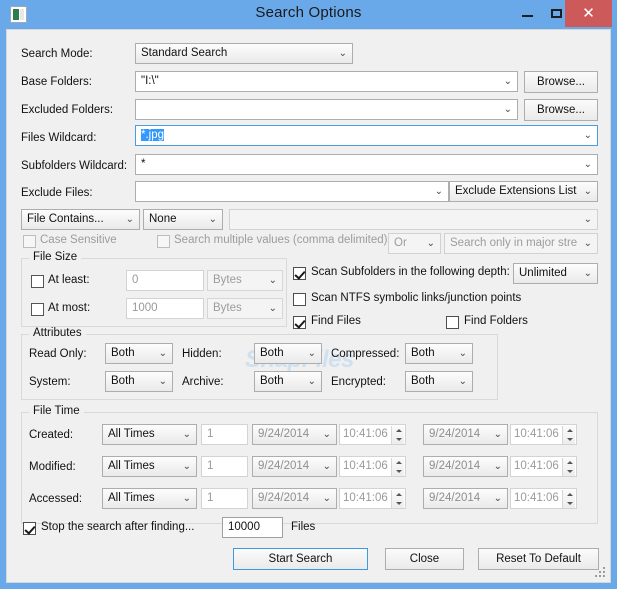  What do you see at coordinates (150, 81) in the screenshot?
I see `base-folders-value: "I:\"` at bounding box center [150, 81].